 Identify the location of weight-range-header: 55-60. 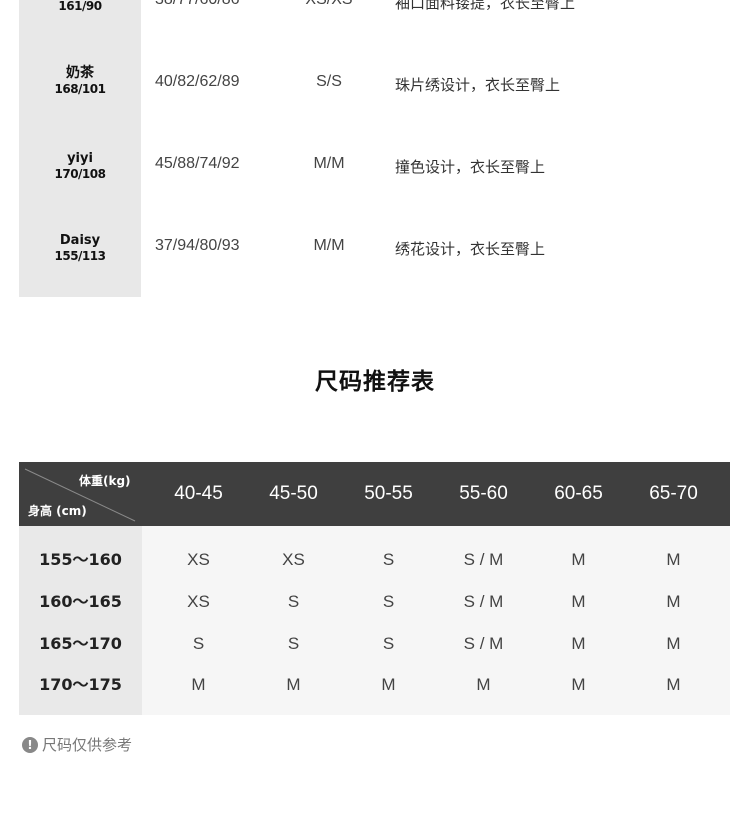
(483, 493).